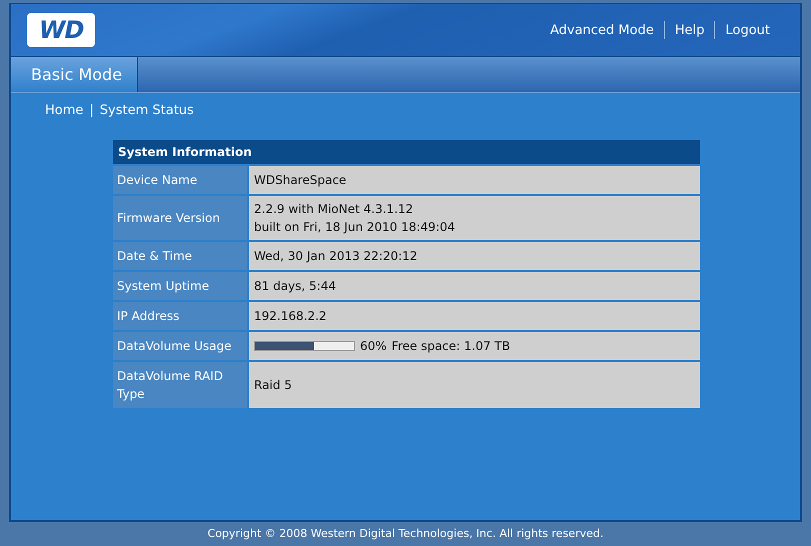  I want to click on row-value: WDShareSpace, so click(474, 180).